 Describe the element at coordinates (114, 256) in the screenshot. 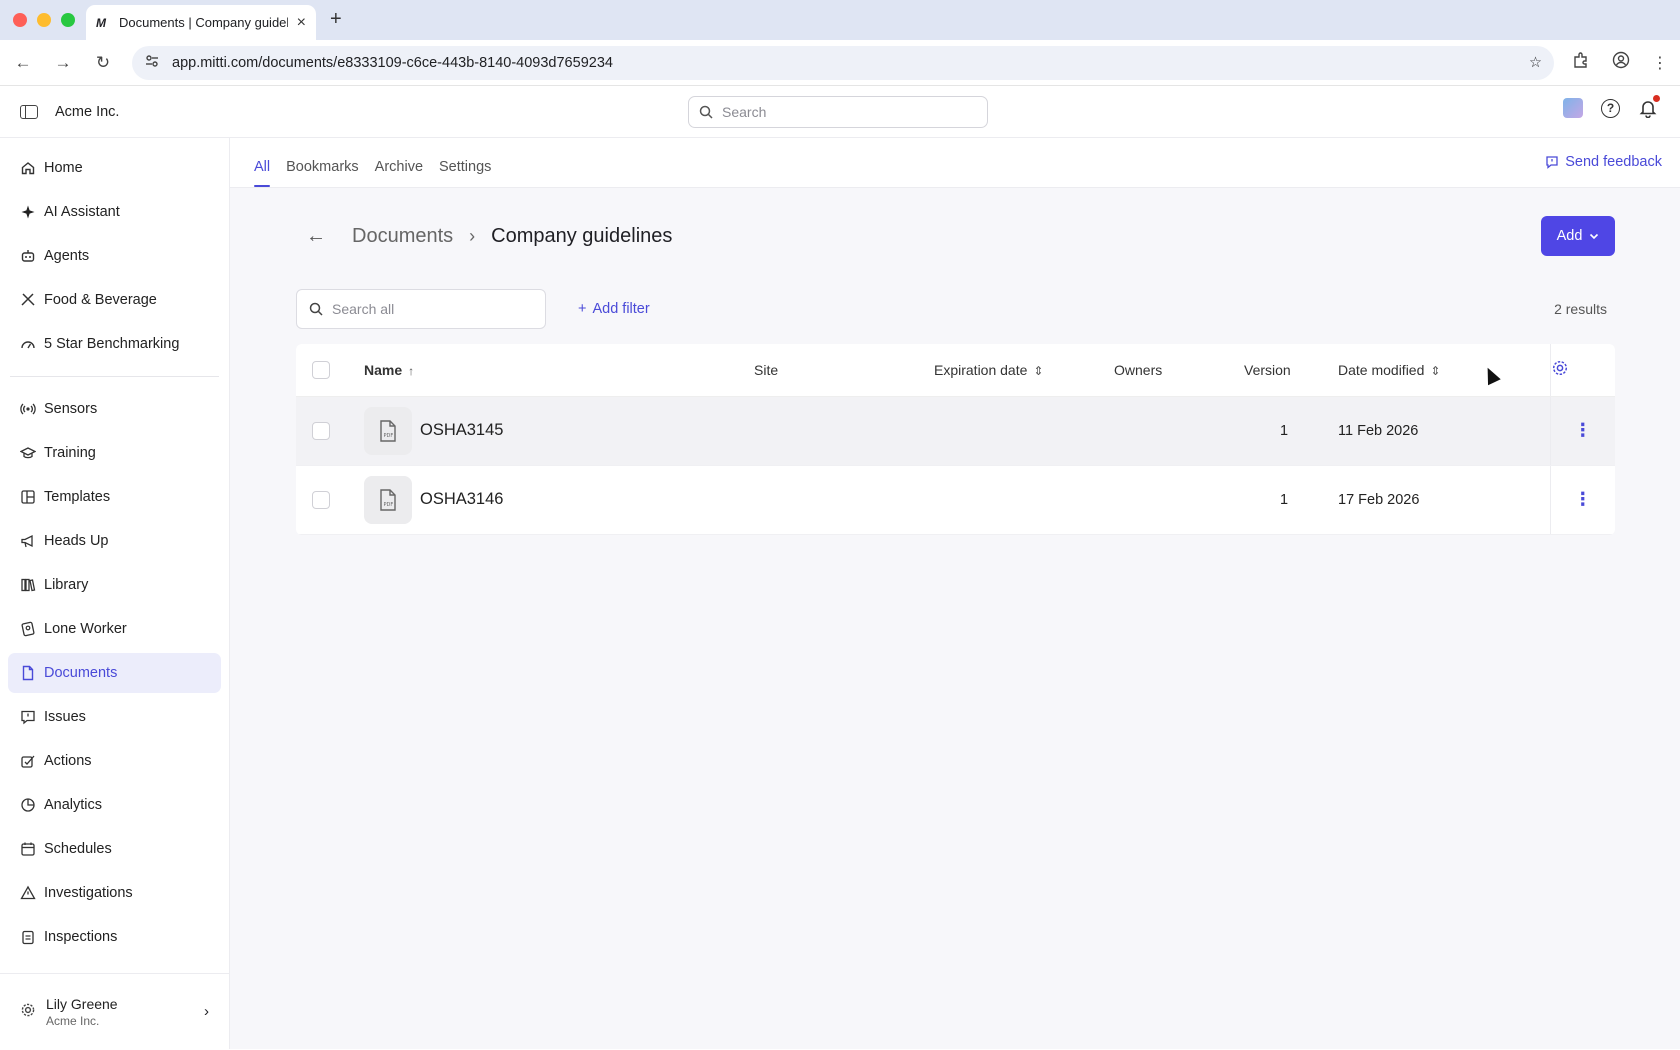

I see `sidebar-item-agents: Agents` at that location.